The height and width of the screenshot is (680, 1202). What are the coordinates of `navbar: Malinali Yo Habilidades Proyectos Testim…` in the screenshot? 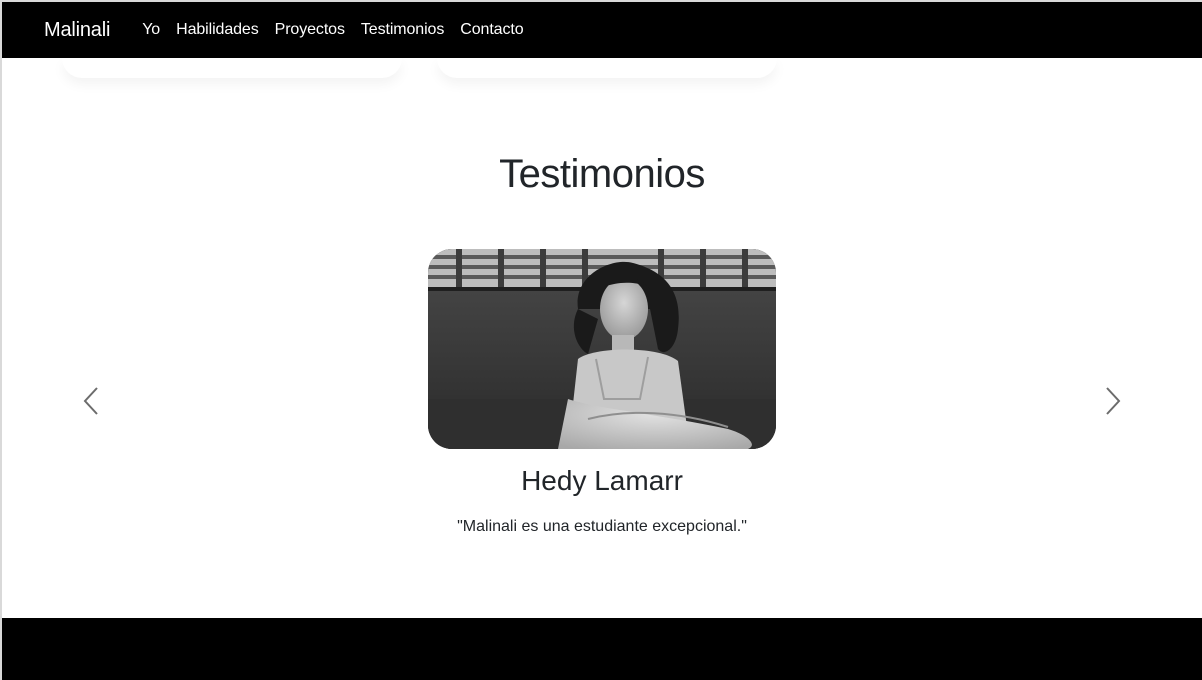 It's located at (602, 29).